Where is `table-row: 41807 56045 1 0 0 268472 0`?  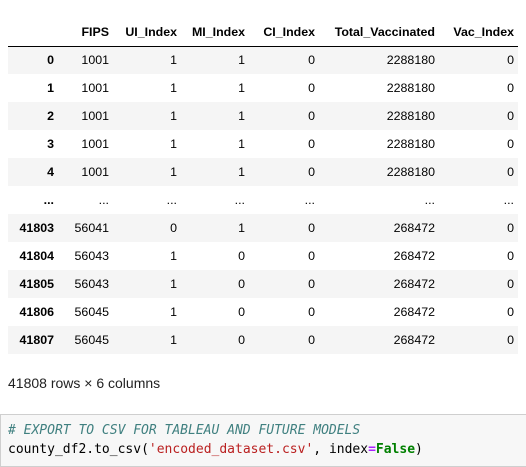
table-row: 41807 56045 1 0 0 268472 0 is located at coordinates (263, 340).